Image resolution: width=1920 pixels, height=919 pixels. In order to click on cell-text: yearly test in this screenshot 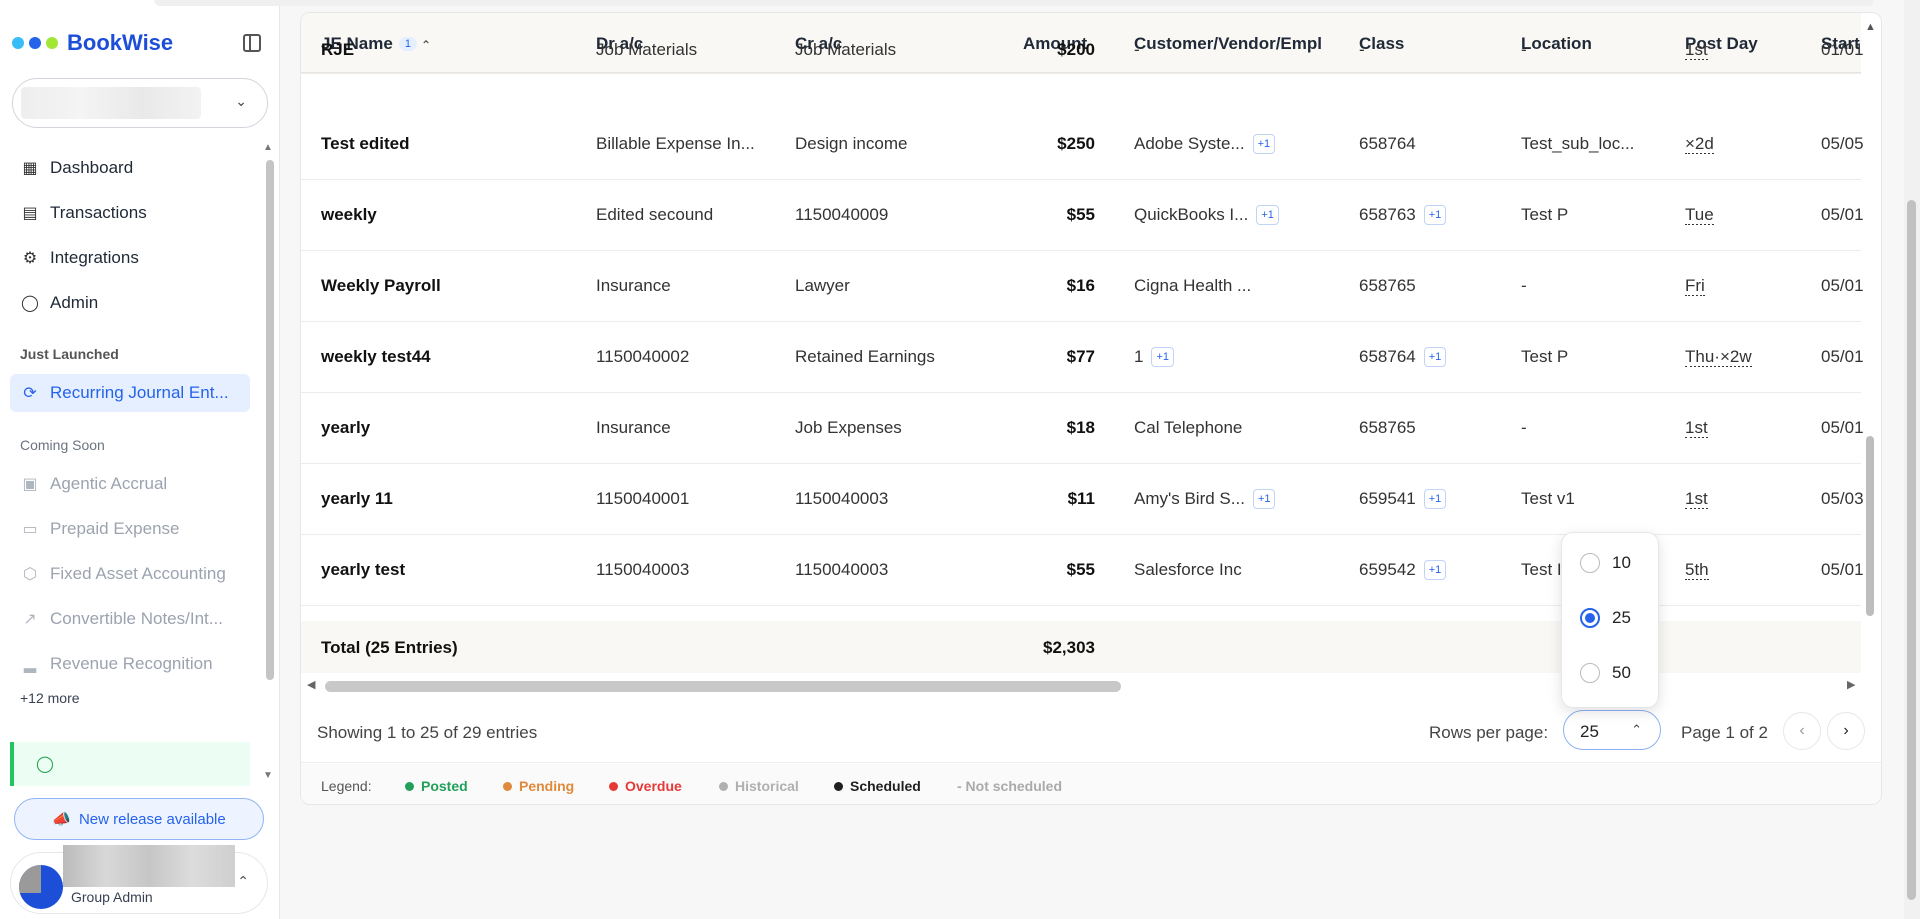, I will do `click(363, 569)`.